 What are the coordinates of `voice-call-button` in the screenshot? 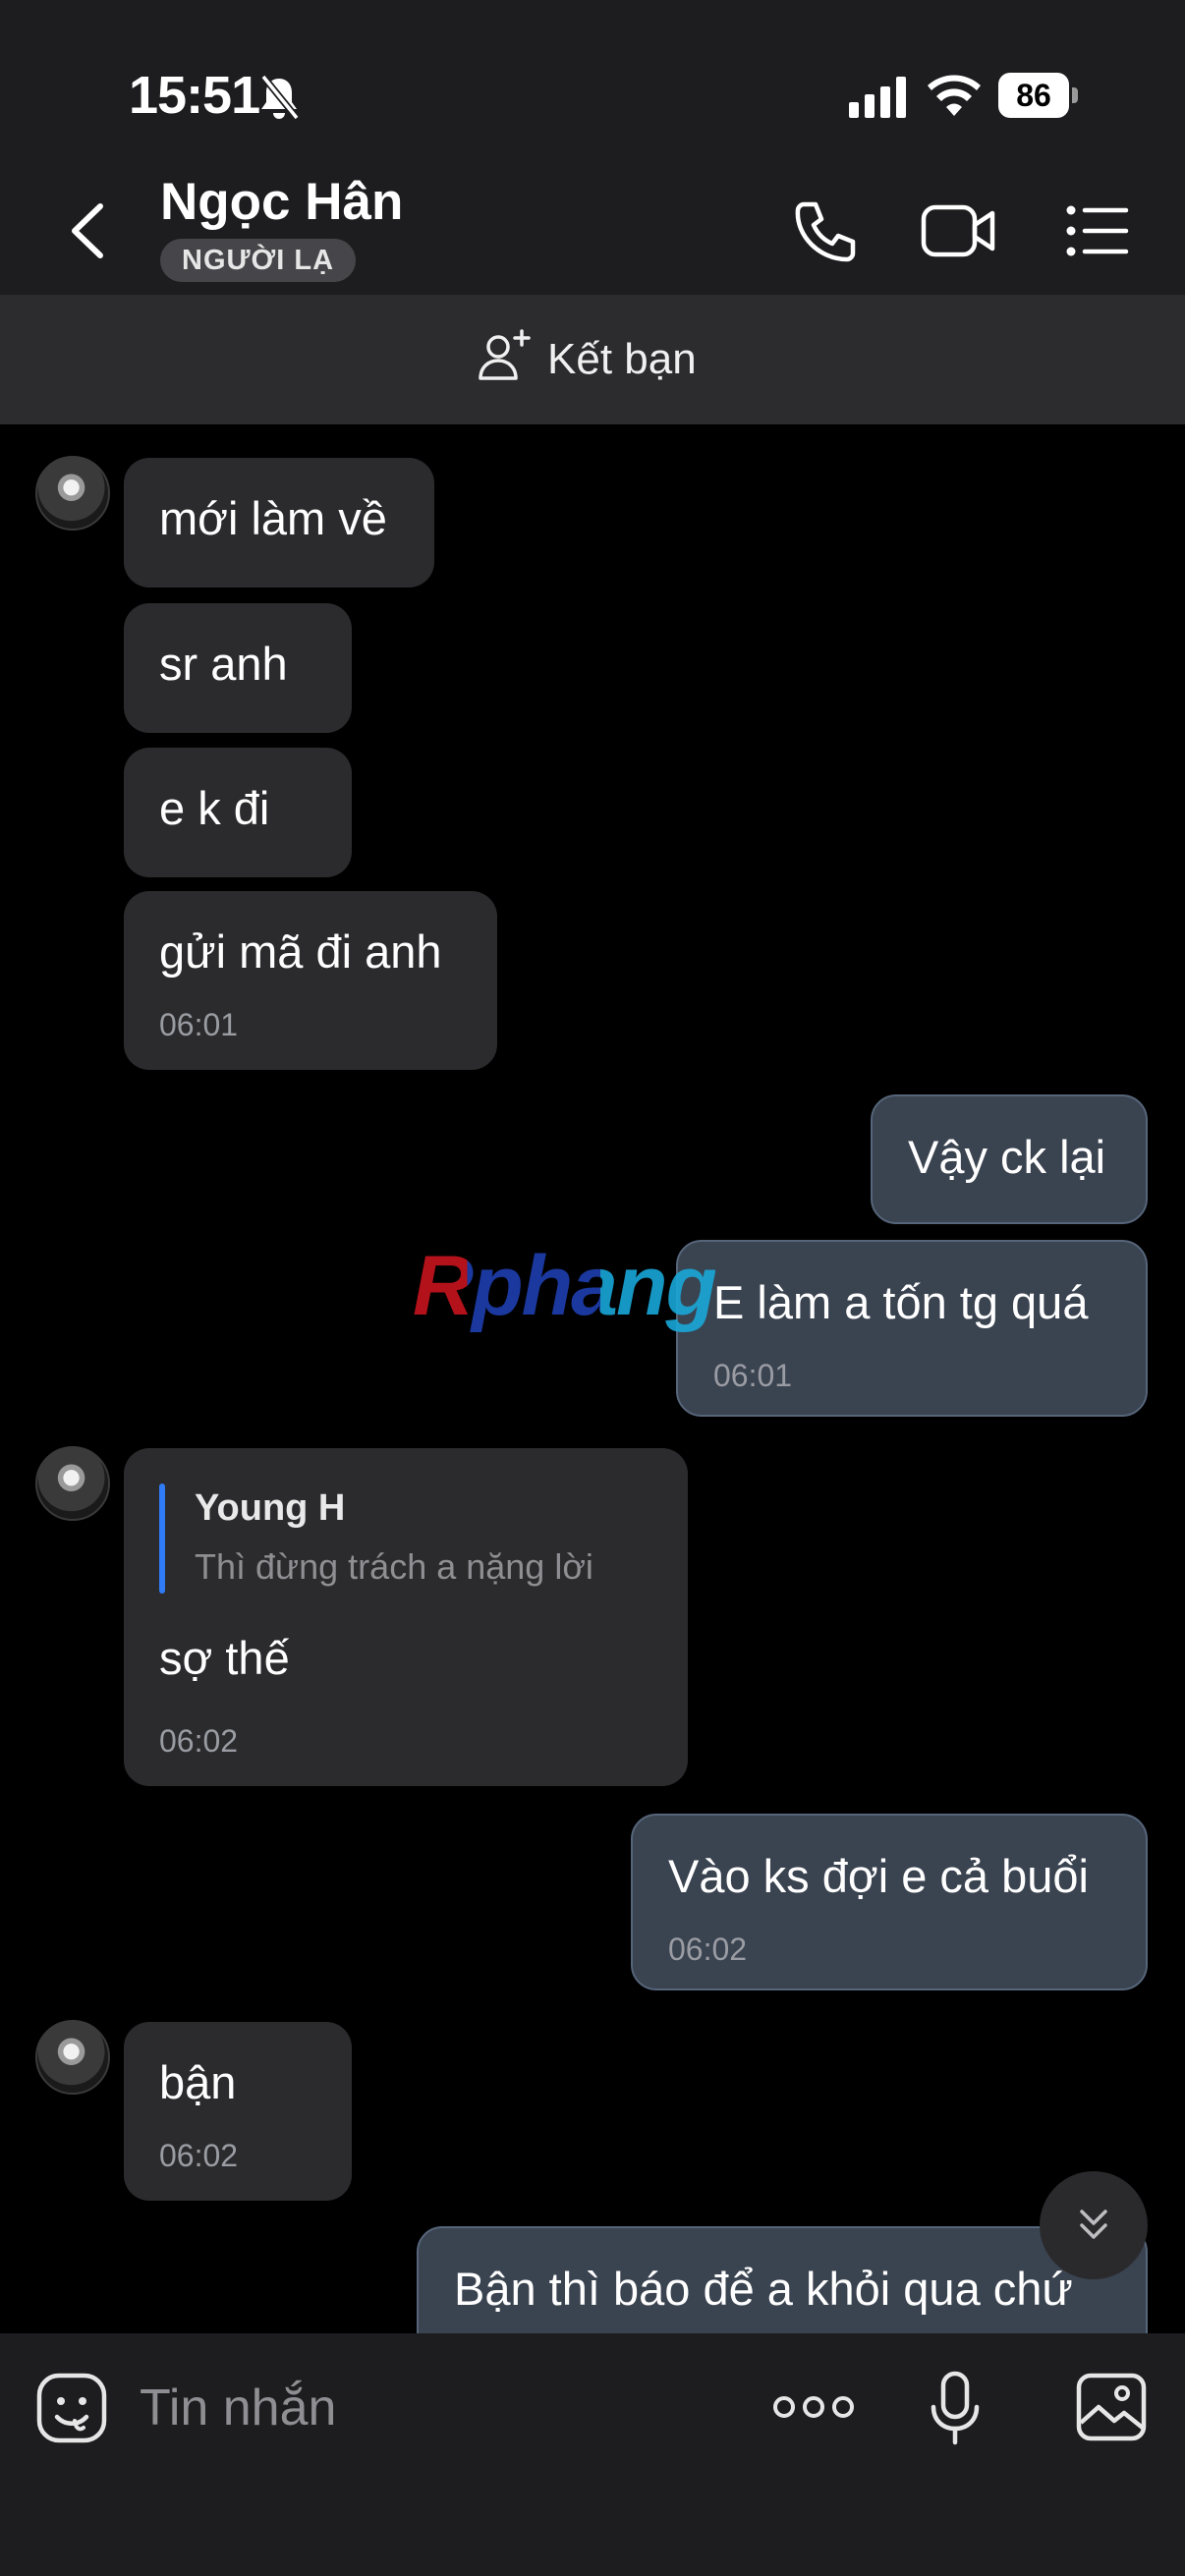 It's located at (825, 230).